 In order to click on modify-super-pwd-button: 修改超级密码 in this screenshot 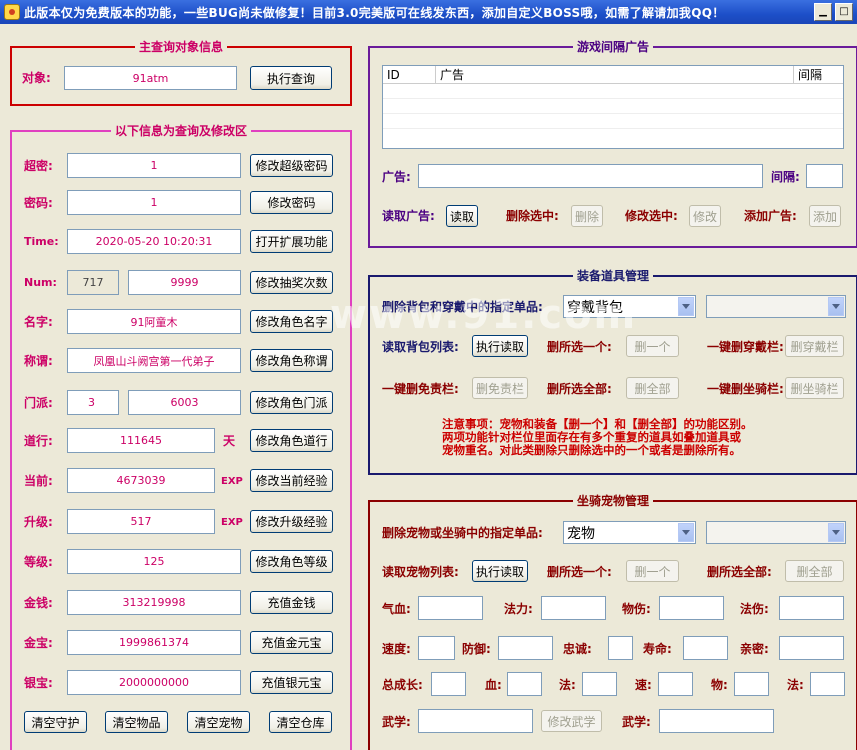, I will do `click(291, 165)`.